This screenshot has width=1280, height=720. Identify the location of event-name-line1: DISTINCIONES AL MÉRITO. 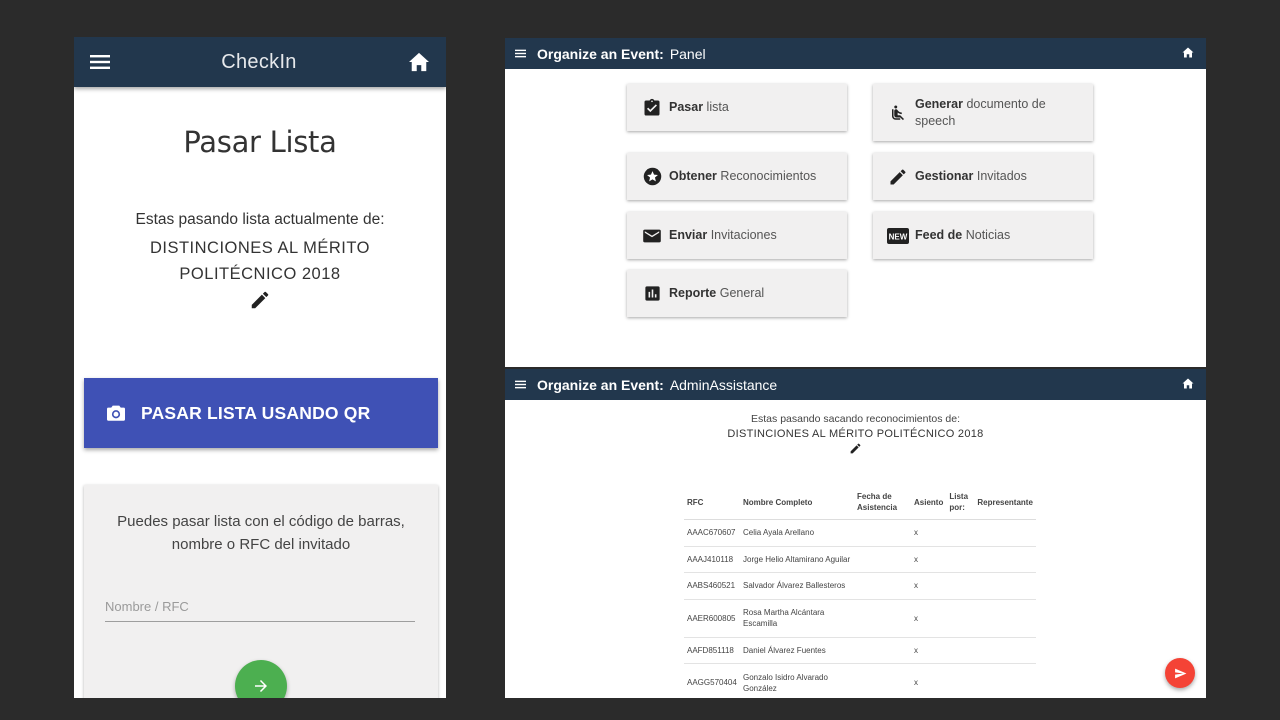
(260, 248).